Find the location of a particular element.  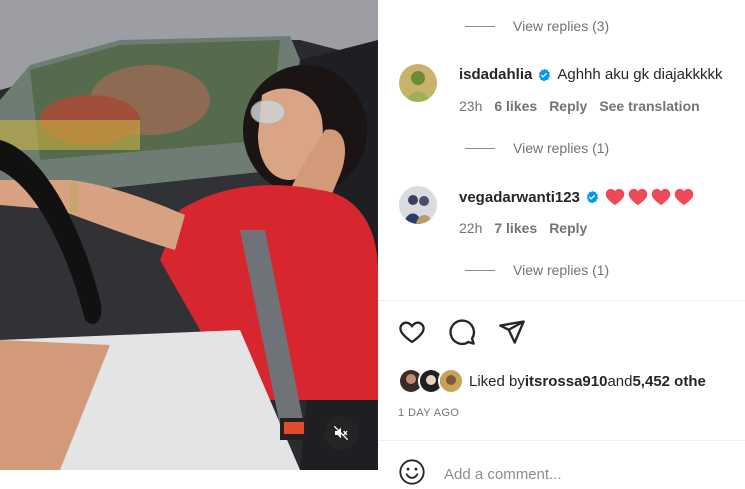

post-actions is located at coordinates (462, 332).